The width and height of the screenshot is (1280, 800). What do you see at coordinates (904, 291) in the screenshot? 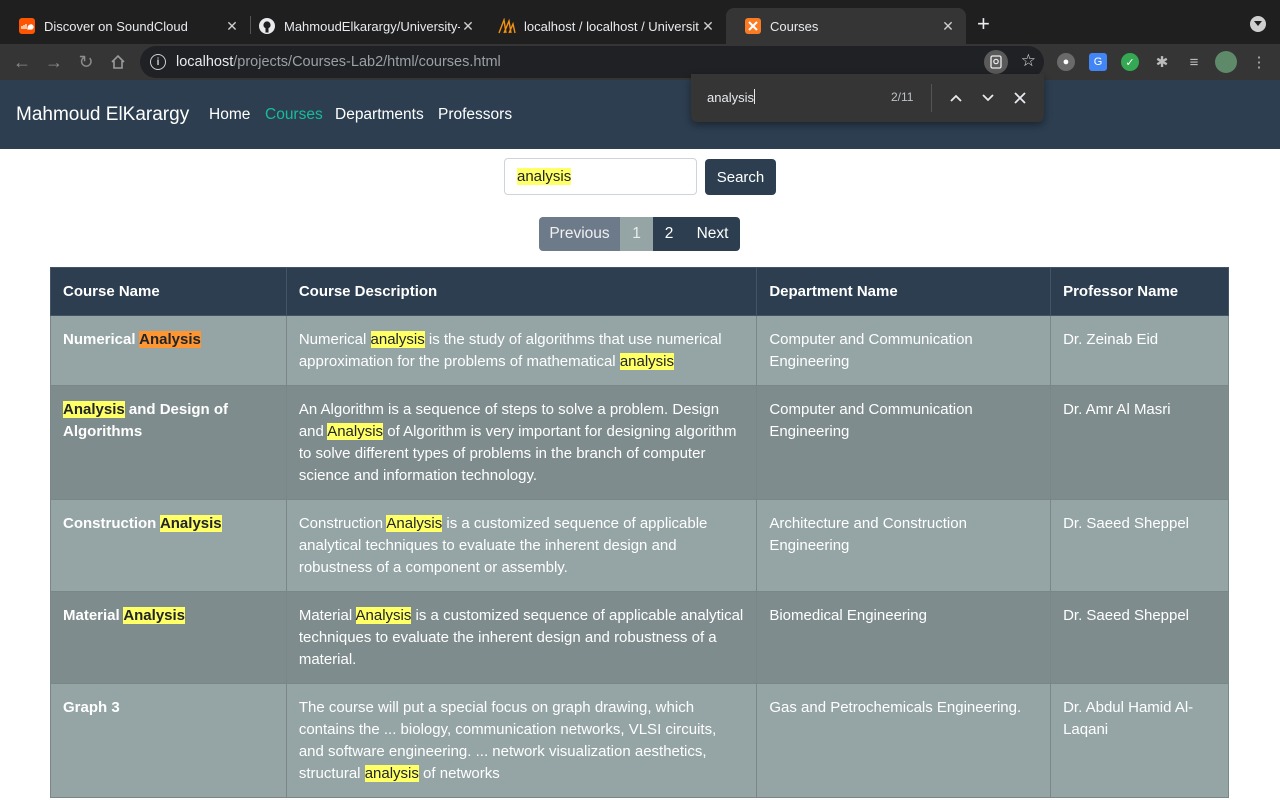
I see `column-header-department-name: Department Name` at bounding box center [904, 291].